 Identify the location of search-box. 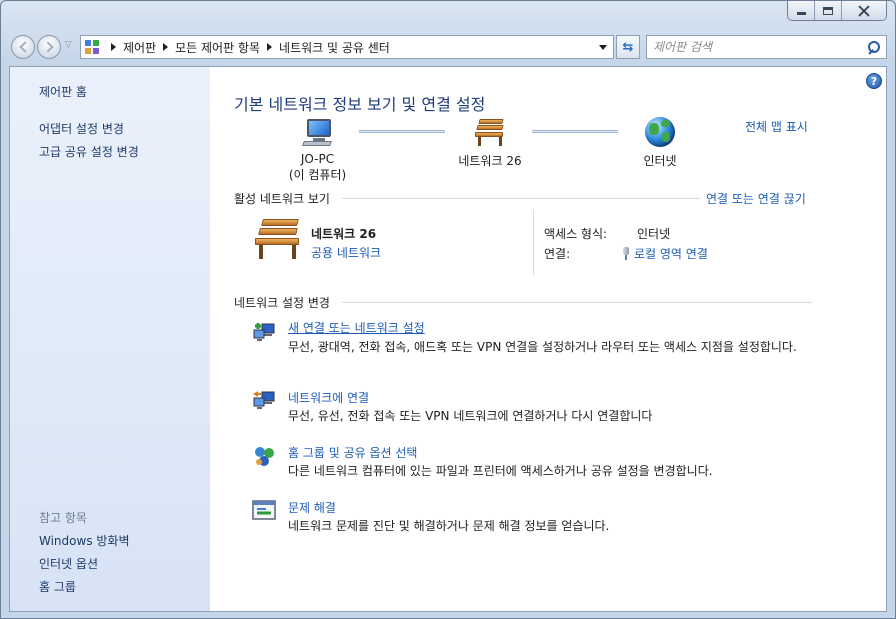
(766, 47).